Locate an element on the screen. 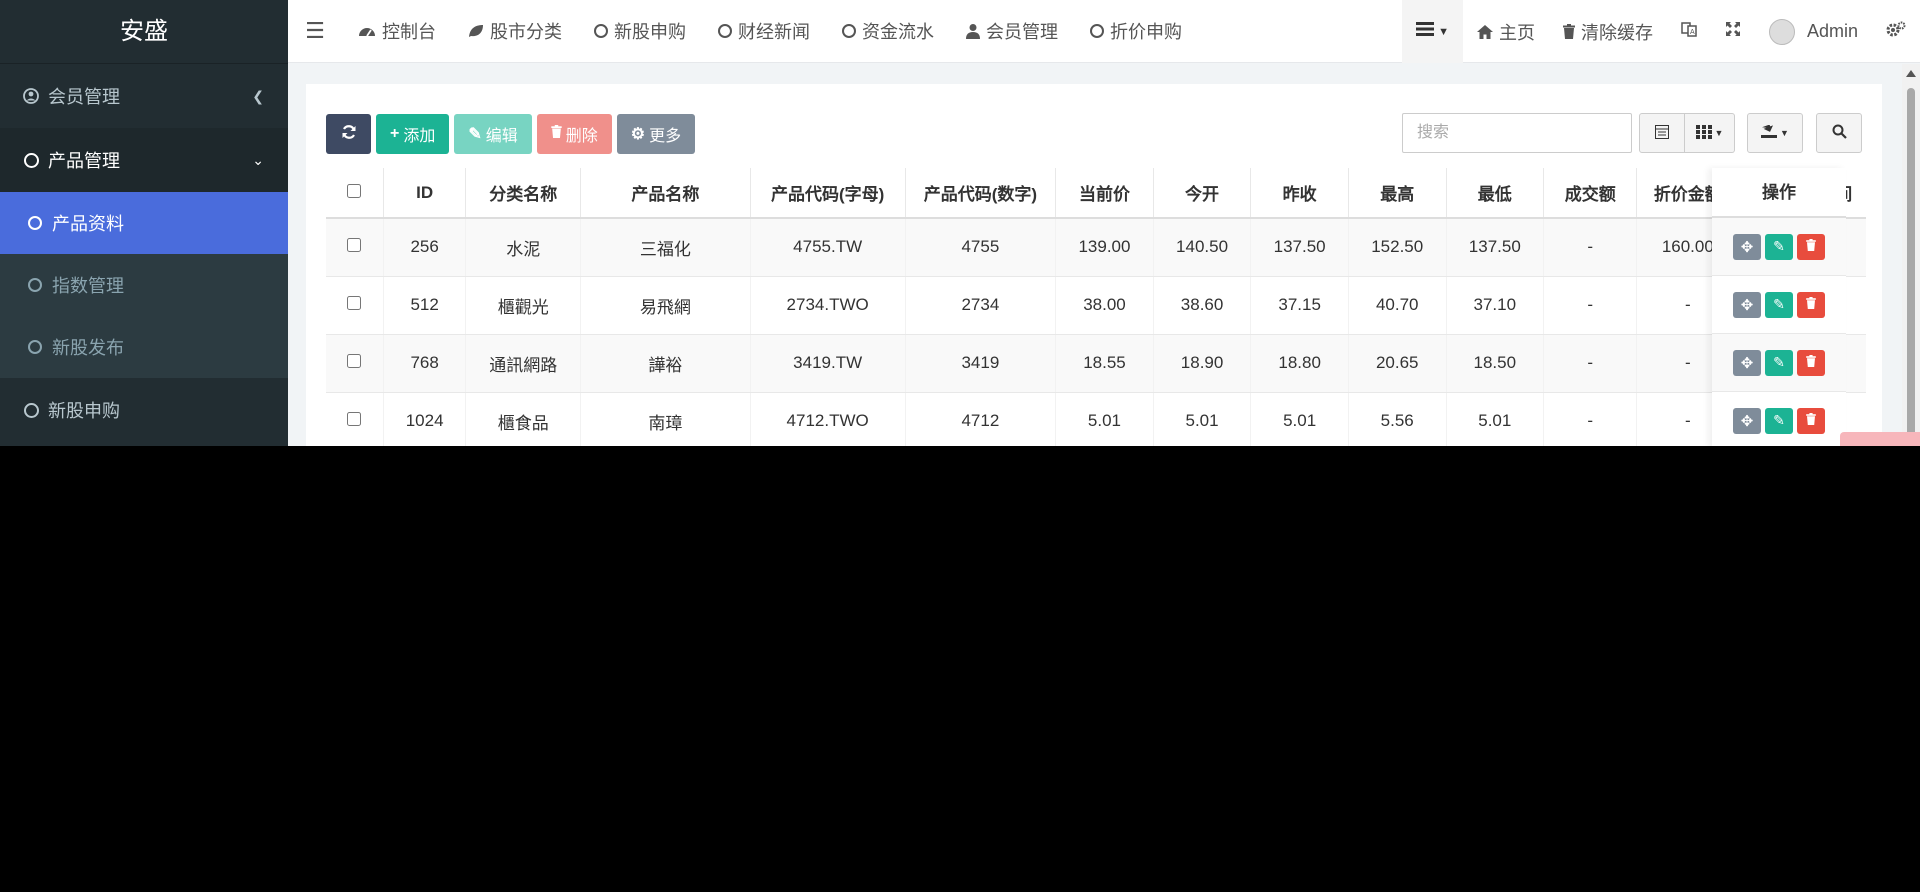 This screenshot has height=892, width=1920. column-header: 最高 is located at coordinates (1397, 193).